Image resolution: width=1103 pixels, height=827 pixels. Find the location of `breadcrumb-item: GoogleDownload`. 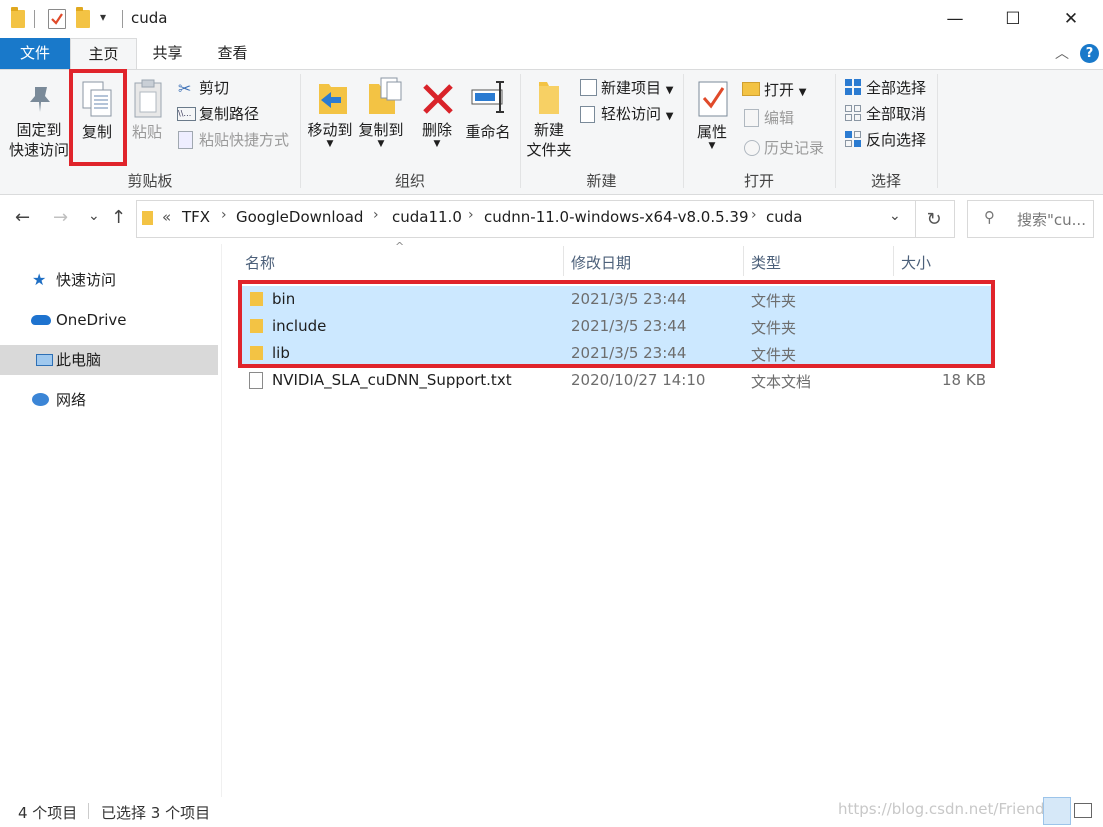

breadcrumb-item: GoogleDownload is located at coordinates (299, 217).